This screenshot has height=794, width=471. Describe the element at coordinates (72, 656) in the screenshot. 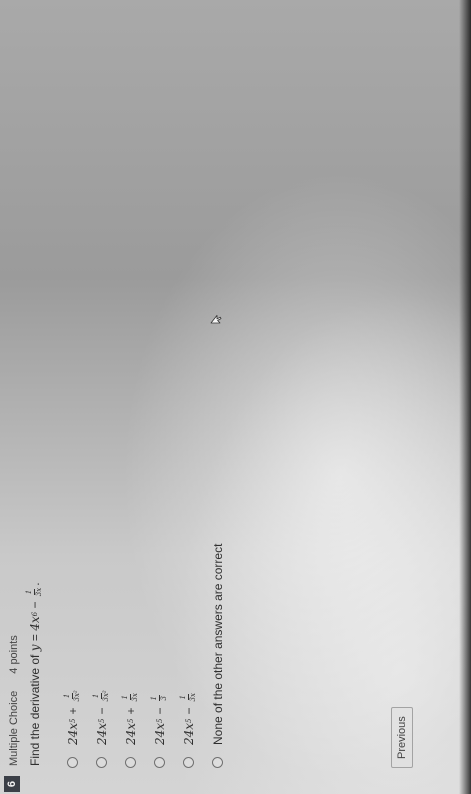

I see `answer-option-1: 24x 5 + 1 3x²` at that location.